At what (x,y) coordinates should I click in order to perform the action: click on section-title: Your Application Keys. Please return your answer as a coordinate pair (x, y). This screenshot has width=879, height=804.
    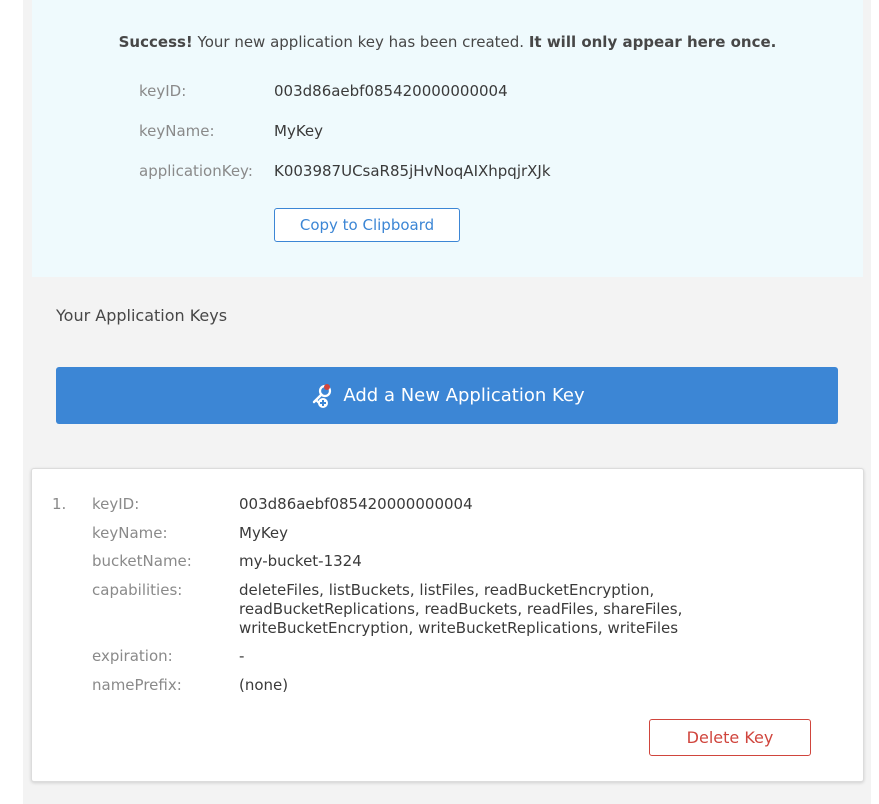
    Looking at the image, I should click on (142, 315).